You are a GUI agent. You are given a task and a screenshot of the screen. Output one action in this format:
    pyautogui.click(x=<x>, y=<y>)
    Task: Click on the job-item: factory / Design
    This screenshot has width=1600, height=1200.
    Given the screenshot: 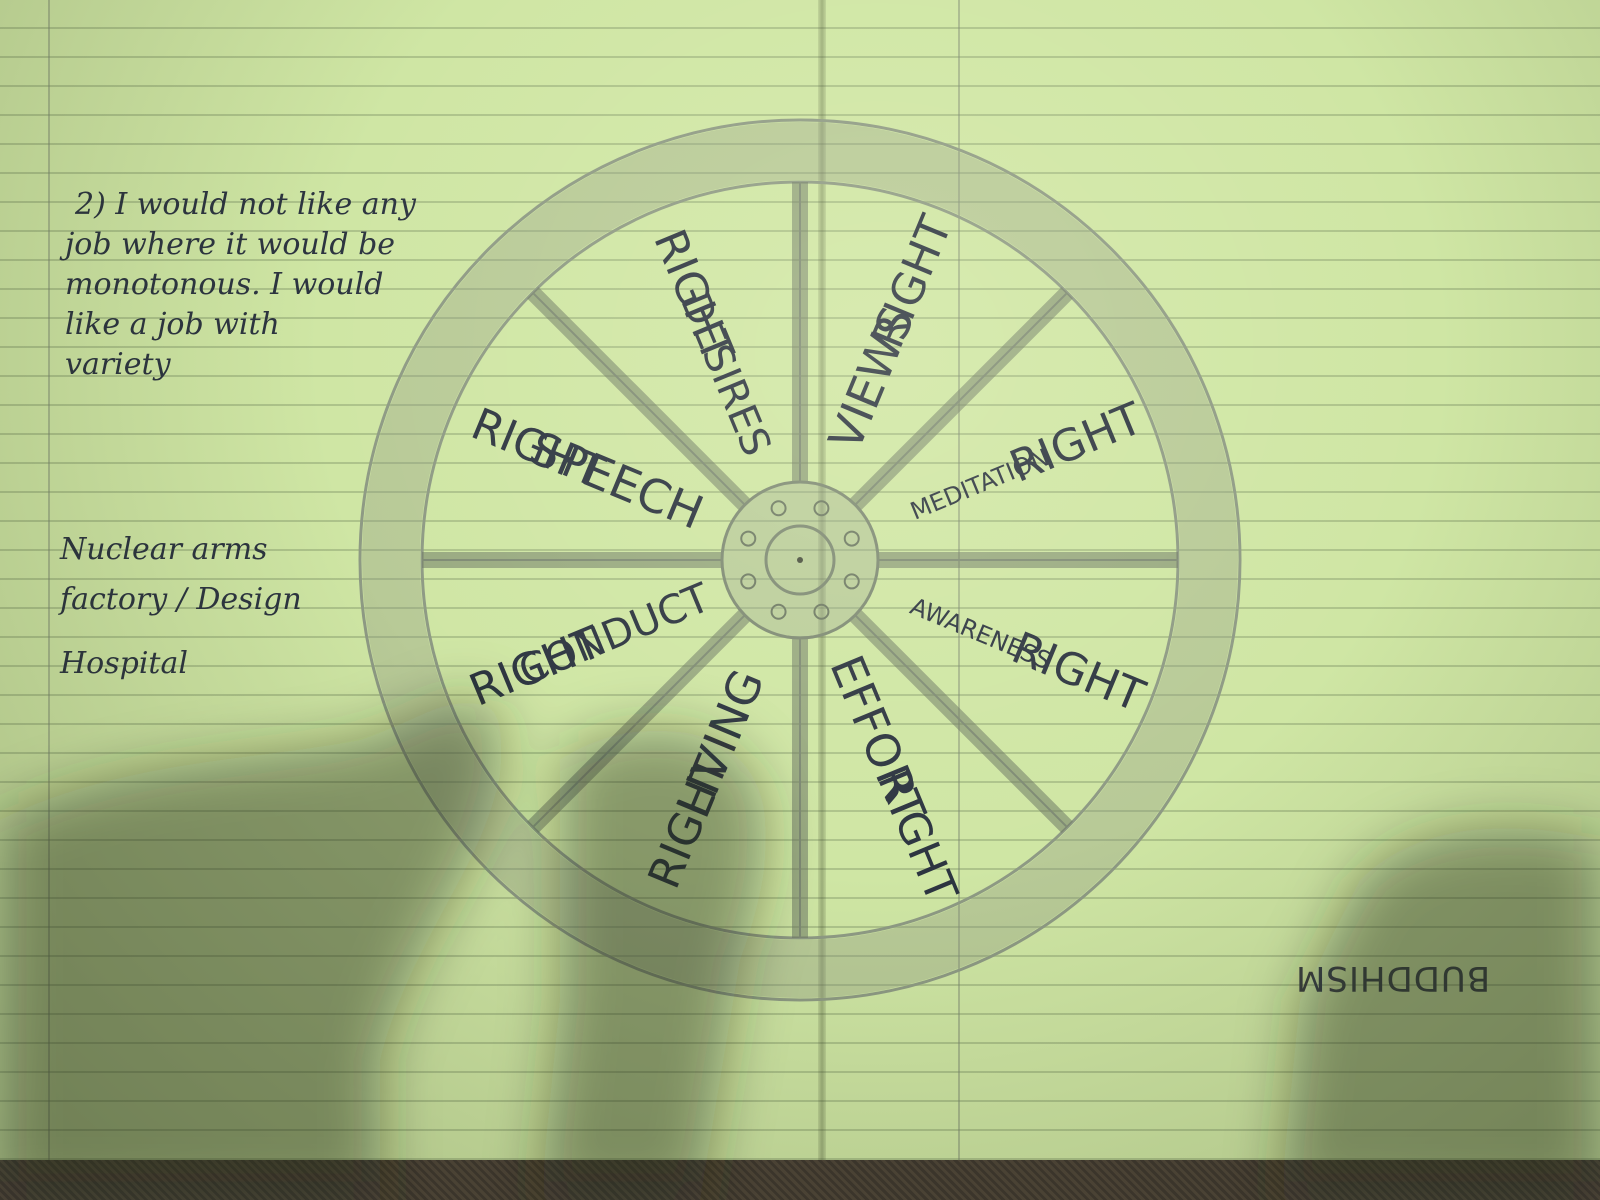 What is the action you would take?
    pyautogui.click(x=181, y=599)
    